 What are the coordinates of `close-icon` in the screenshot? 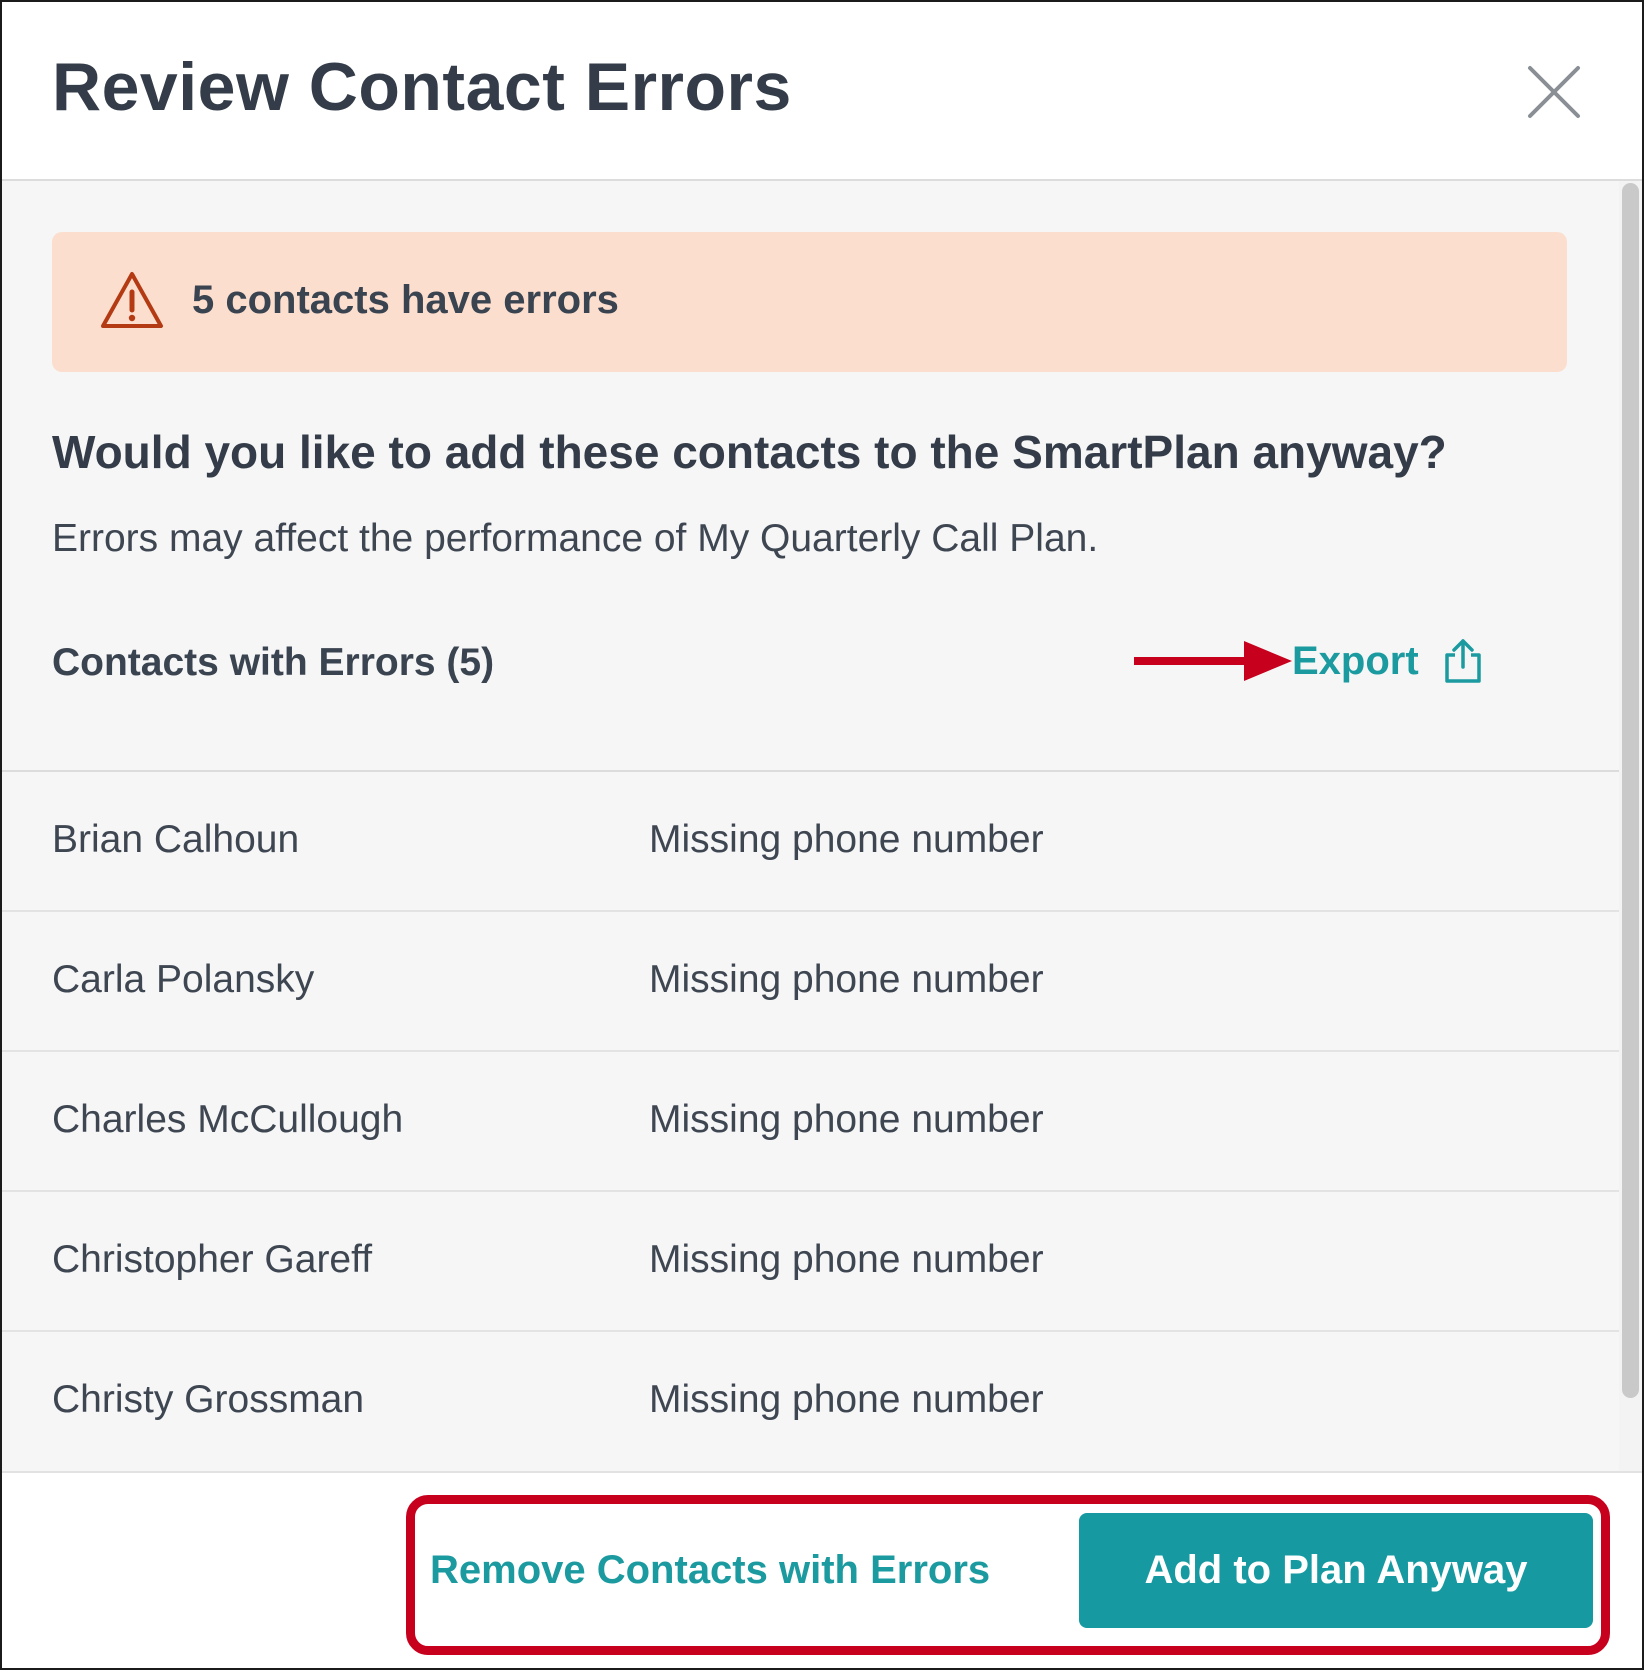 It's located at (1554, 92).